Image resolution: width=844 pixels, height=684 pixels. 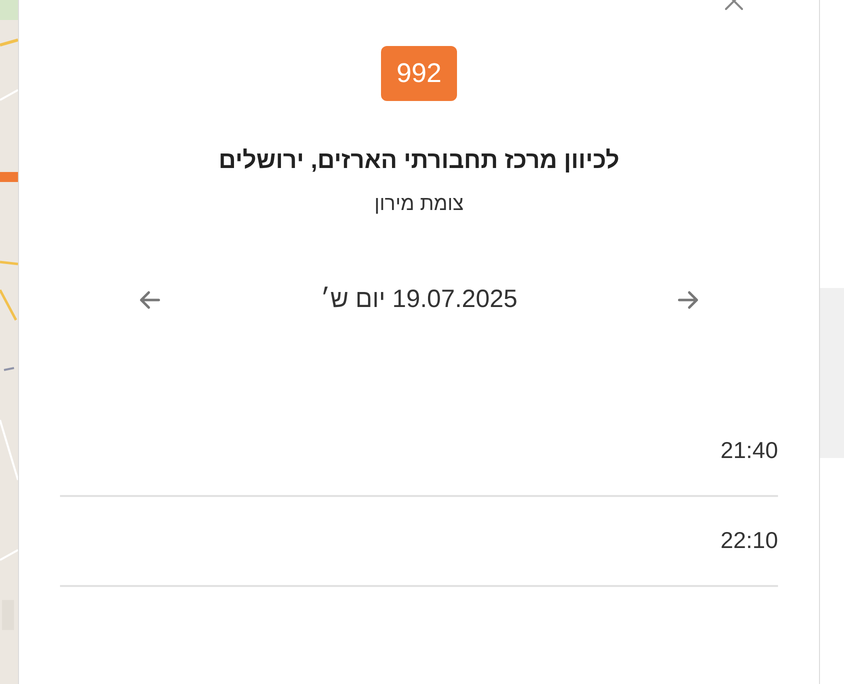 I want to click on route-badge: 992, so click(x=419, y=73).